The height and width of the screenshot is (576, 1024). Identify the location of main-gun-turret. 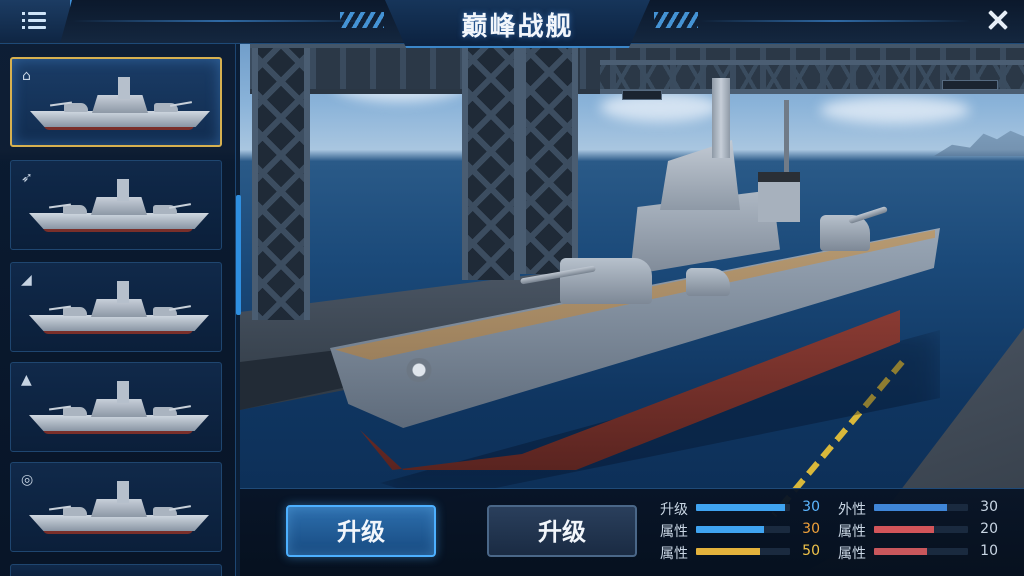
(606, 281).